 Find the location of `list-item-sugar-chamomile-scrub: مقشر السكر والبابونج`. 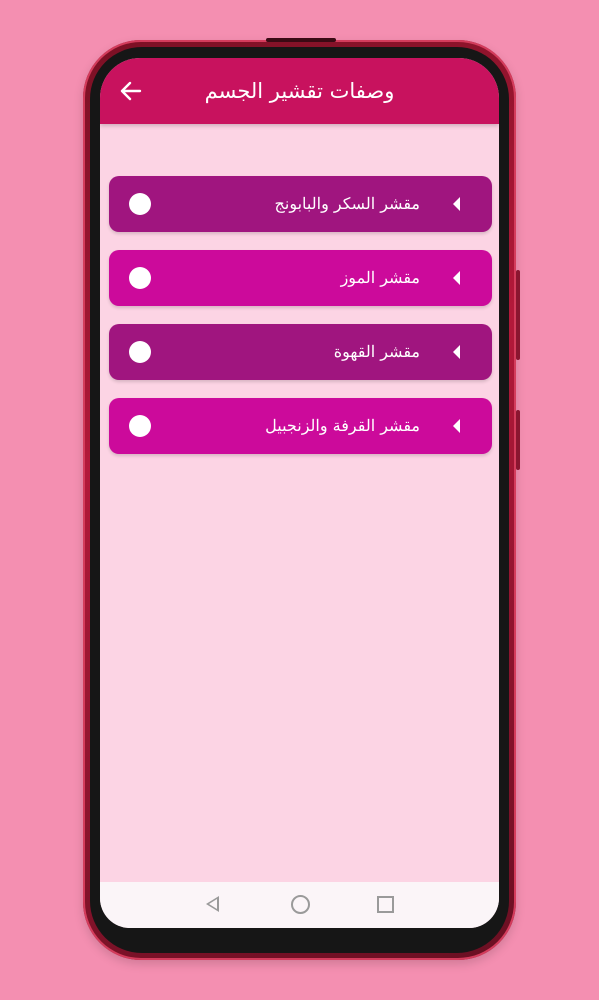

list-item-sugar-chamomile-scrub: مقشر السكر والبابونج is located at coordinates (300, 204).